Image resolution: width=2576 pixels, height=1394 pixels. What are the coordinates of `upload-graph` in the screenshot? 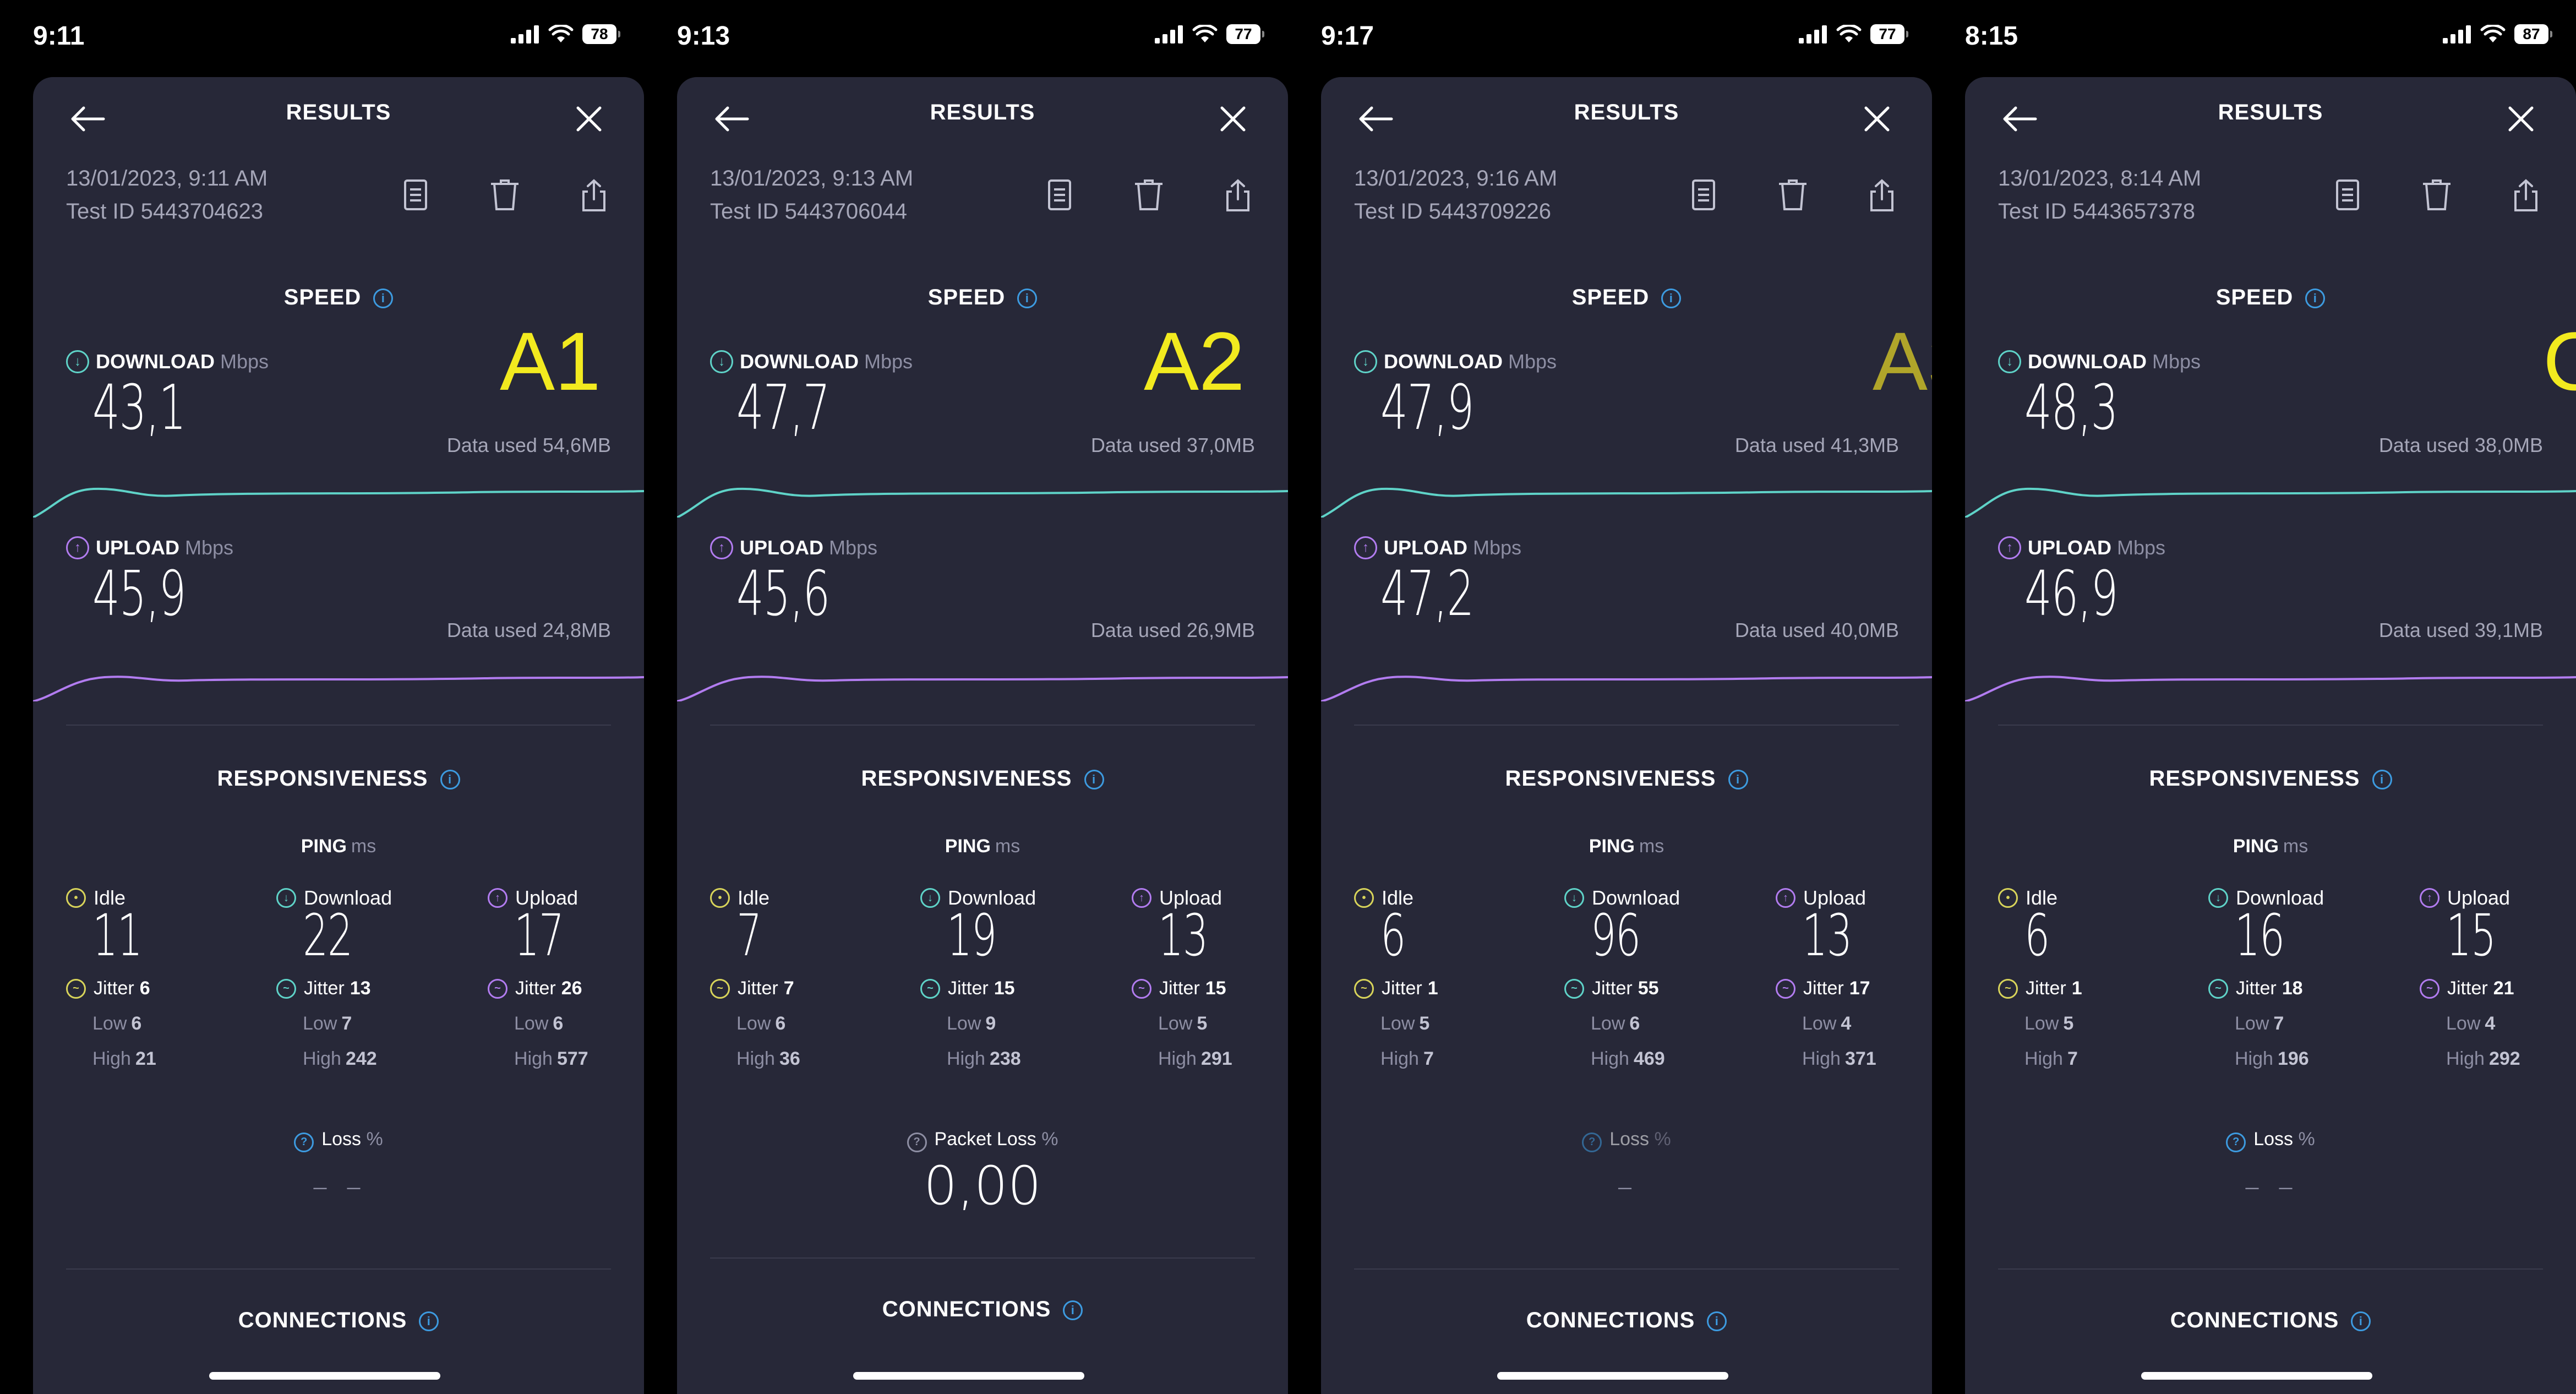 It's located at (1627, 688).